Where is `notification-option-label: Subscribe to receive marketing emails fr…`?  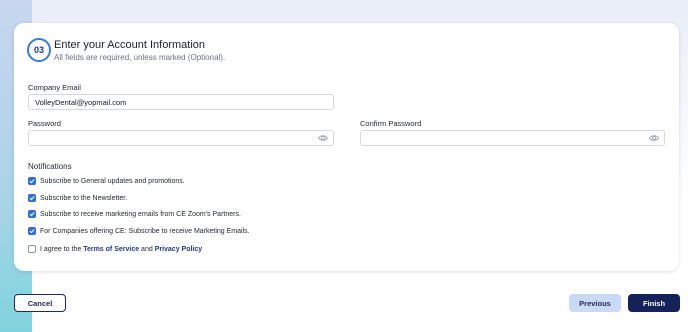
notification-option-label: Subscribe to receive marketing emails fr… is located at coordinates (140, 214).